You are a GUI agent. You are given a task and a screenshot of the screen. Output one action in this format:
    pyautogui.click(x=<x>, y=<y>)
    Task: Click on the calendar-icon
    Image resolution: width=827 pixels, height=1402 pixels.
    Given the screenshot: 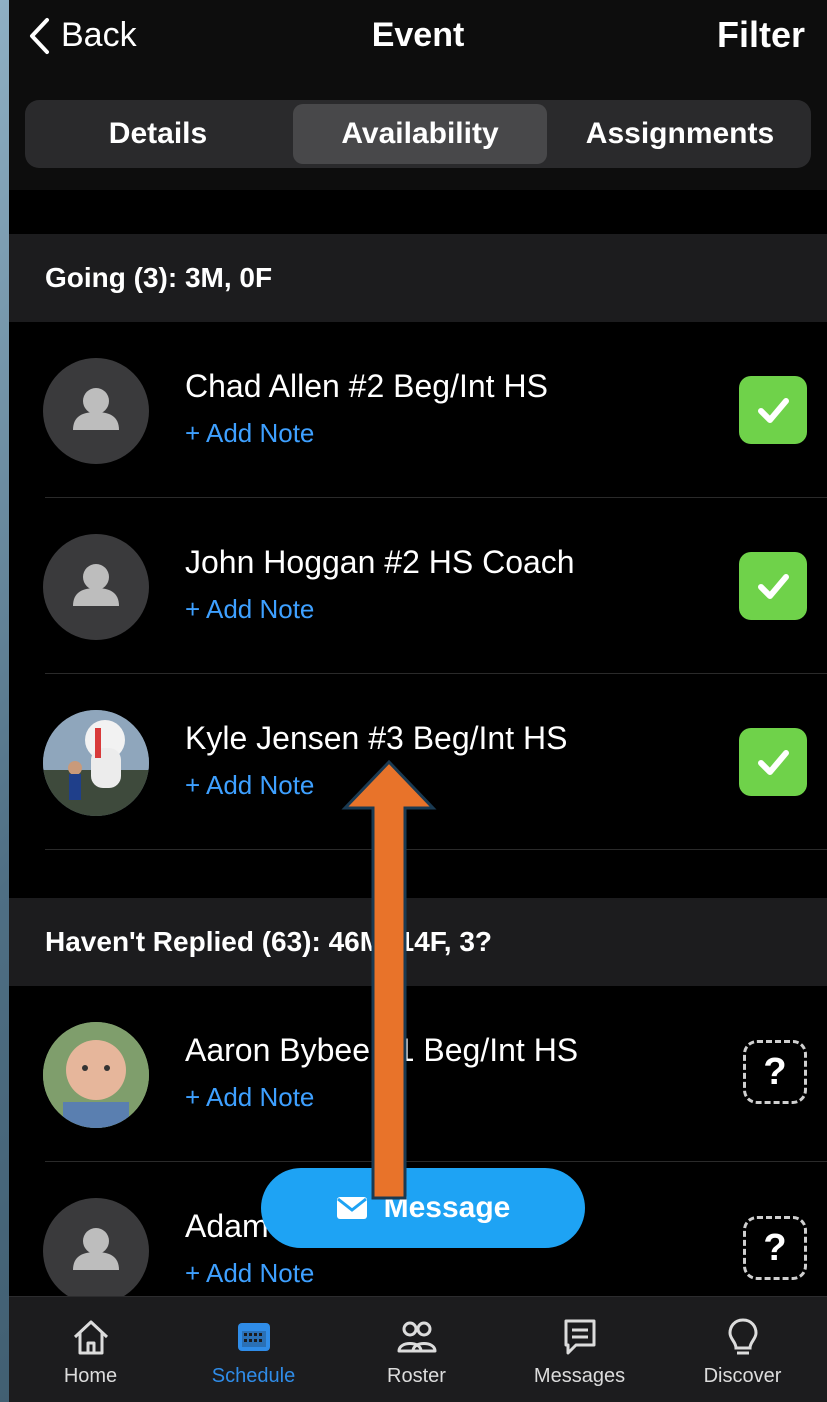 What is the action you would take?
    pyautogui.click(x=253, y=1337)
    